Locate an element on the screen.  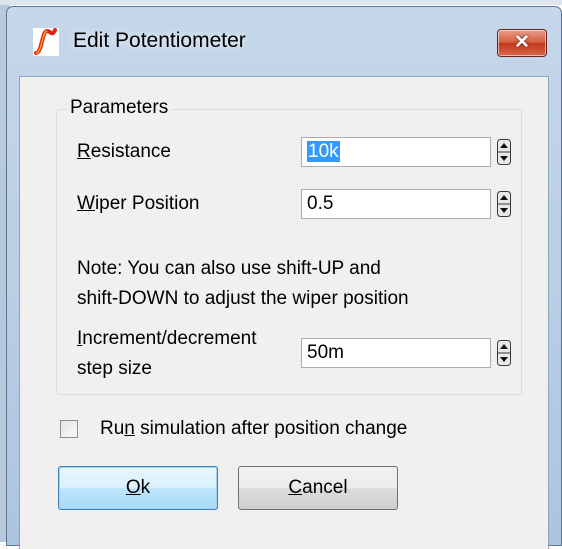
cancel-button: Cancel is located at coordinates (318, 488).